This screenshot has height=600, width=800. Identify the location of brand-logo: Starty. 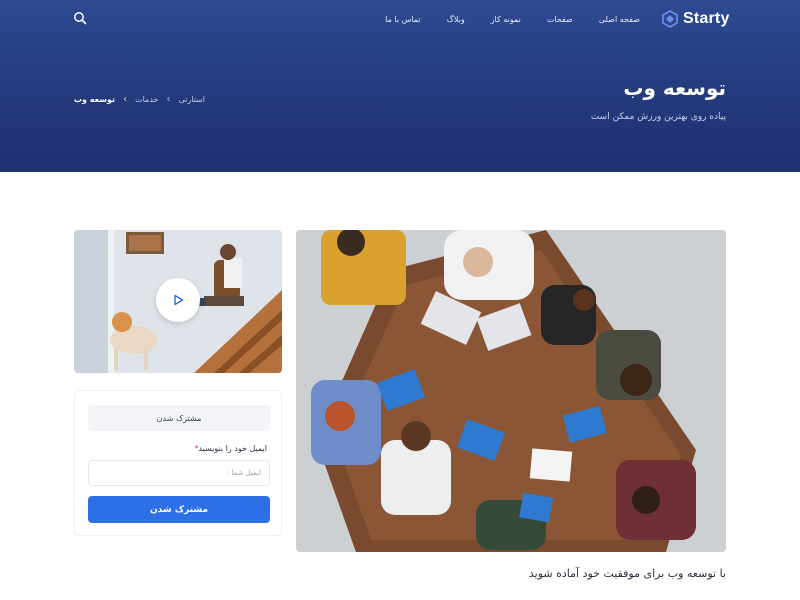
(696, 19).